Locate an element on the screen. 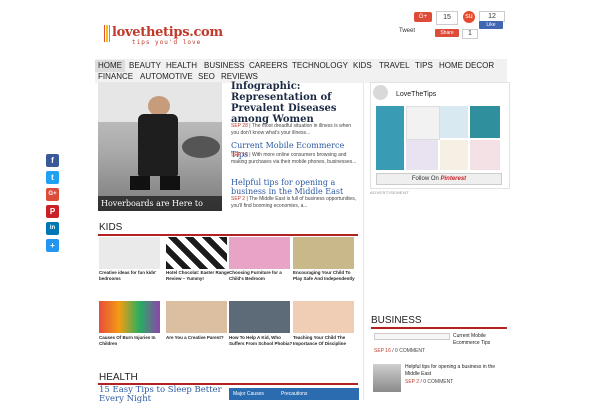  logo-mark is located at coordinates (107, 33).